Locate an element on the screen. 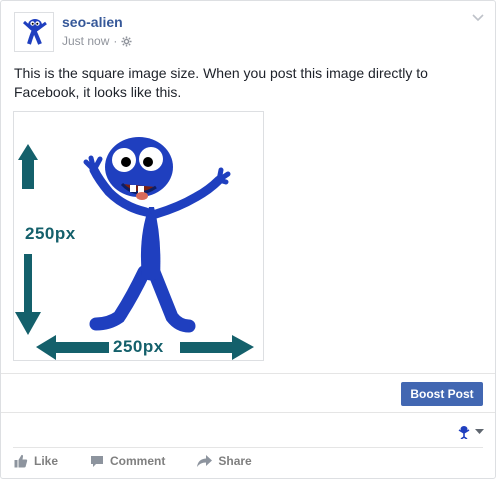 The image size is (496, 479). comment-button: Comment is located at coordinates (127, 461).